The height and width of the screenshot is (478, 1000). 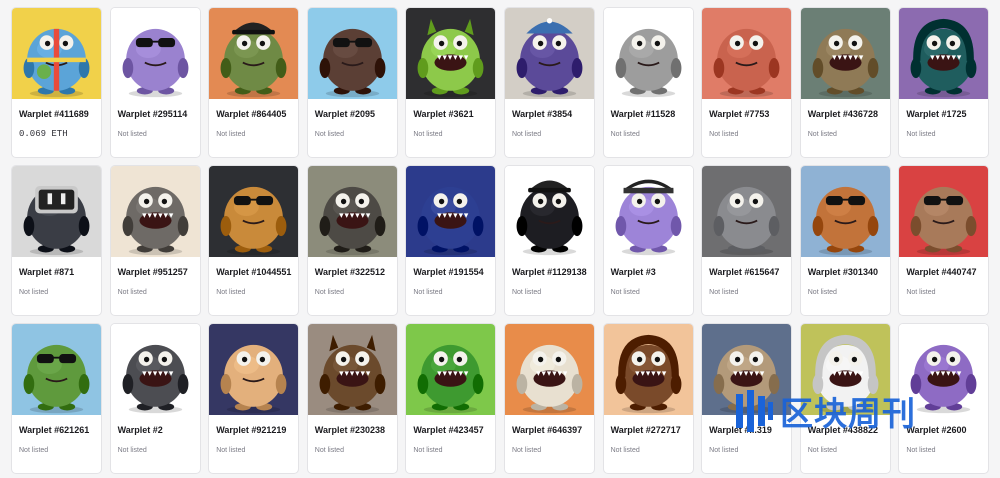 I want to click on nft-name: Warplet #3, so click(x=633, y=272).